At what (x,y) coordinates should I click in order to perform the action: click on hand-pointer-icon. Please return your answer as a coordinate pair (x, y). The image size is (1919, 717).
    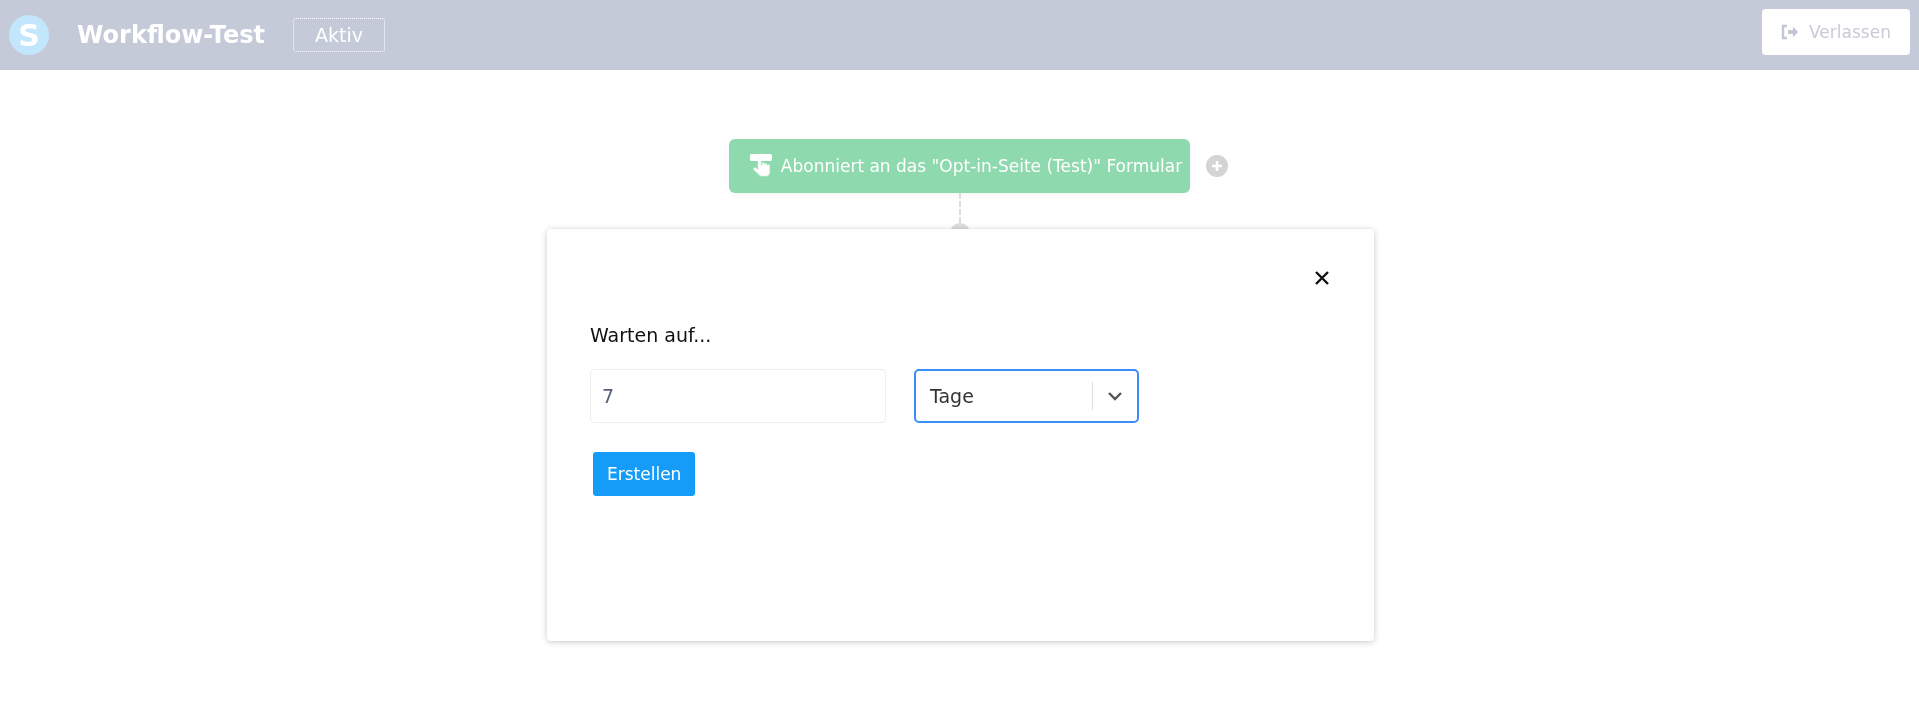
    Looking at the image, I should click on (760, 166).